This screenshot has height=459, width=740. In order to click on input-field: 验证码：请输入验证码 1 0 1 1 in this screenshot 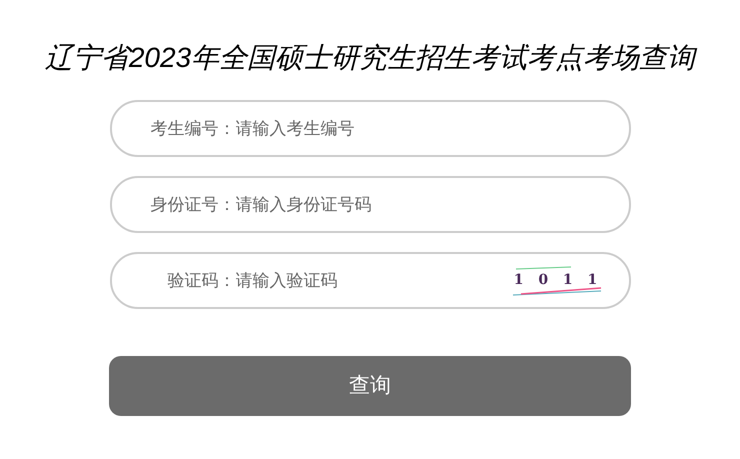, I will do `click(370, 280)`.